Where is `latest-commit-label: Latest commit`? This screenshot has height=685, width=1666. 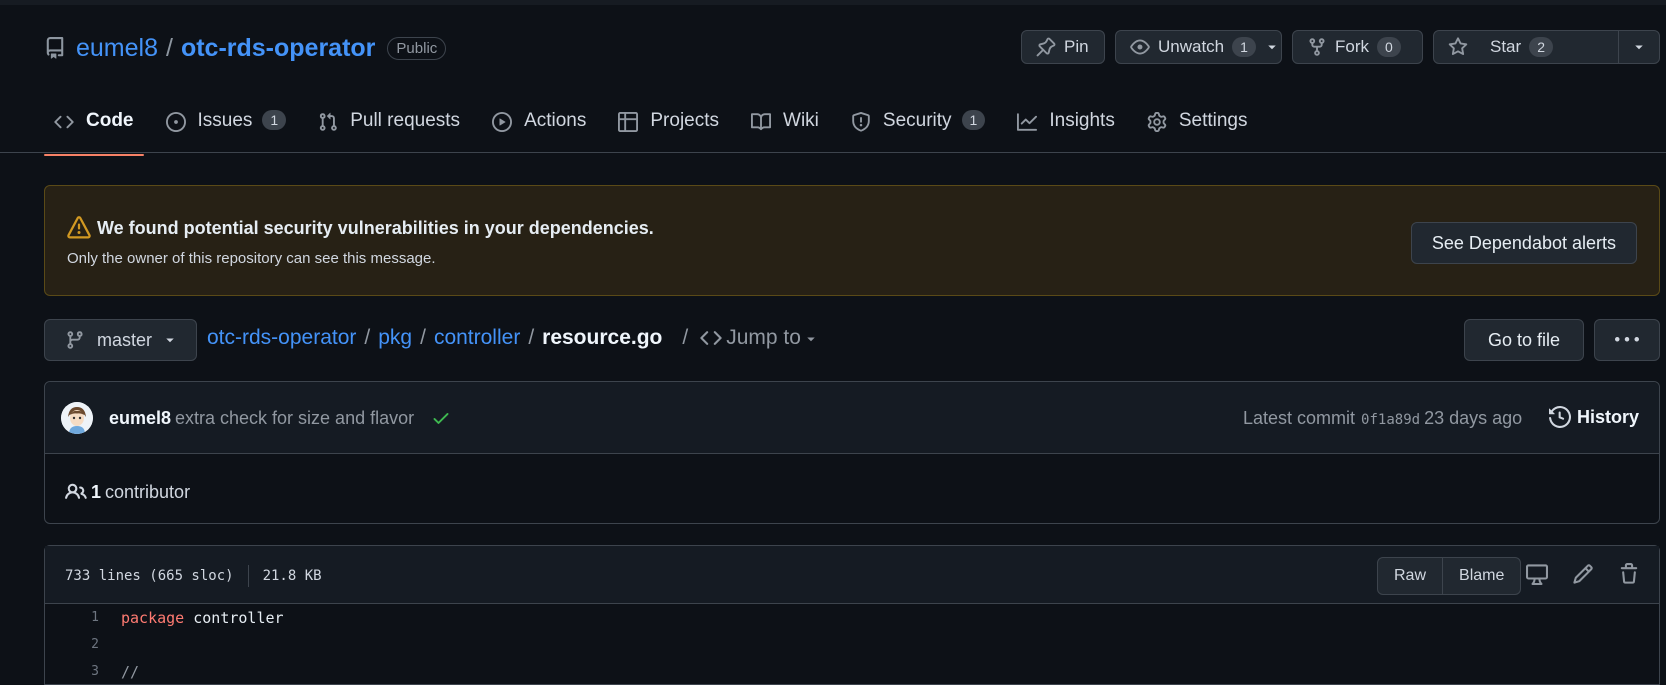 latest-commit-label: Latest commit is located at coordinates (1299, 418).